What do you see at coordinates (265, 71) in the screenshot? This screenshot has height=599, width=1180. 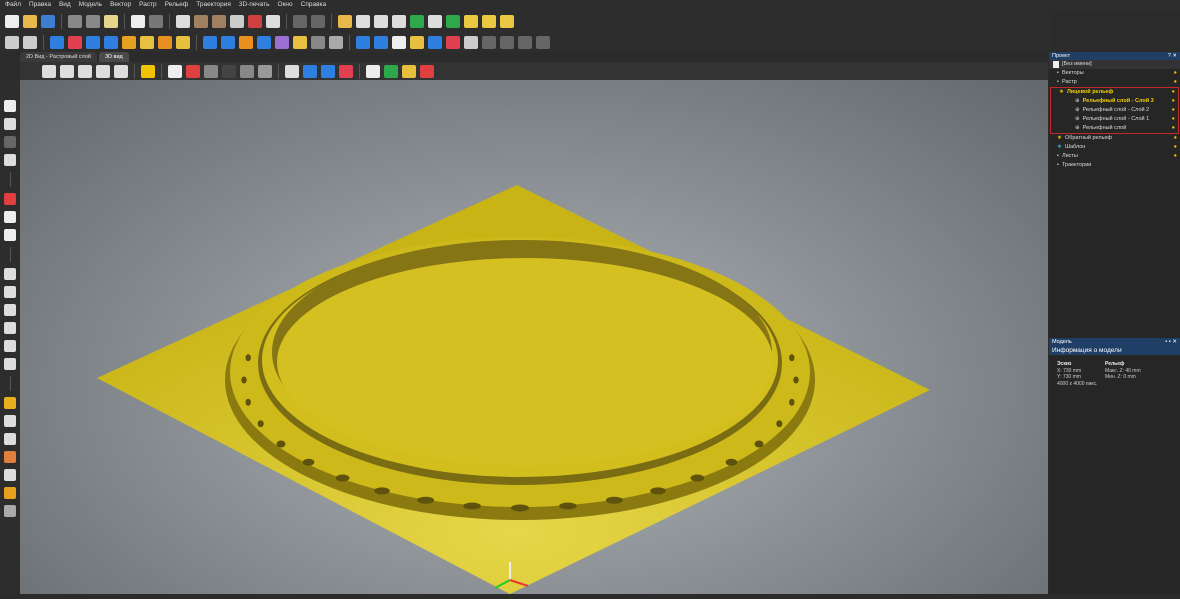 I see `box-icon` at bounding box center [265, 71].